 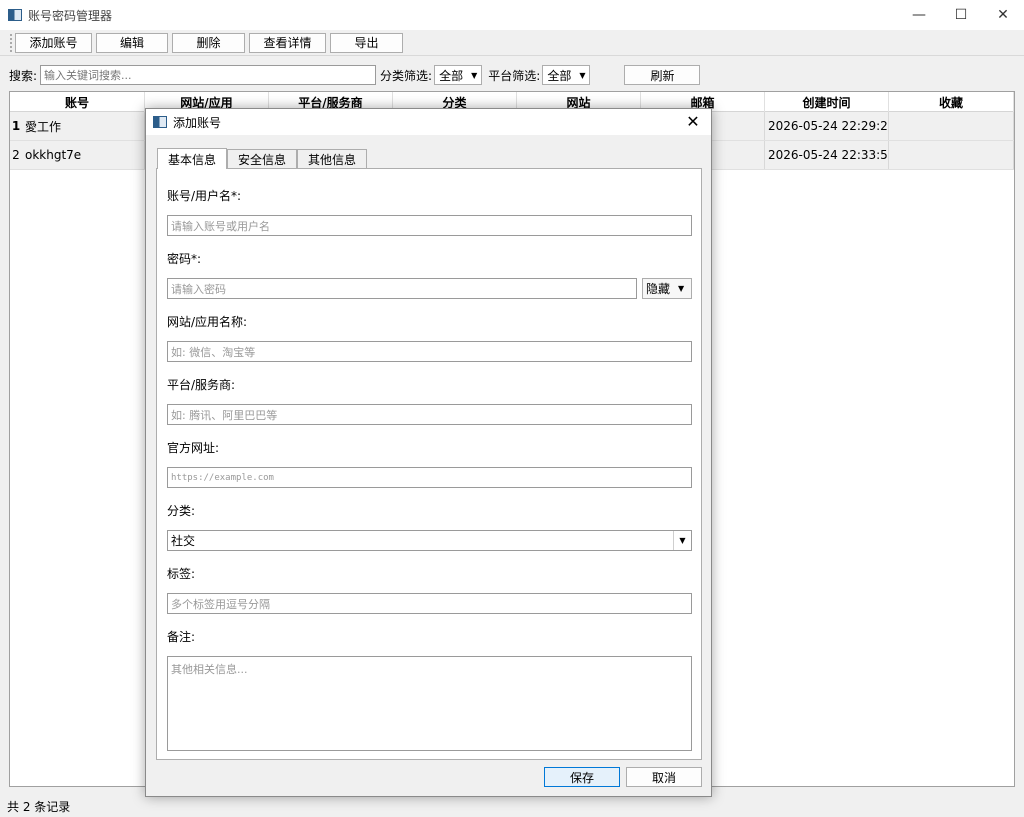 What do you see at coordinates (428, 122) in the screenshot?
I see `dialog-titlebar: 添加账号 ✕` at bounding box center [428, 122].